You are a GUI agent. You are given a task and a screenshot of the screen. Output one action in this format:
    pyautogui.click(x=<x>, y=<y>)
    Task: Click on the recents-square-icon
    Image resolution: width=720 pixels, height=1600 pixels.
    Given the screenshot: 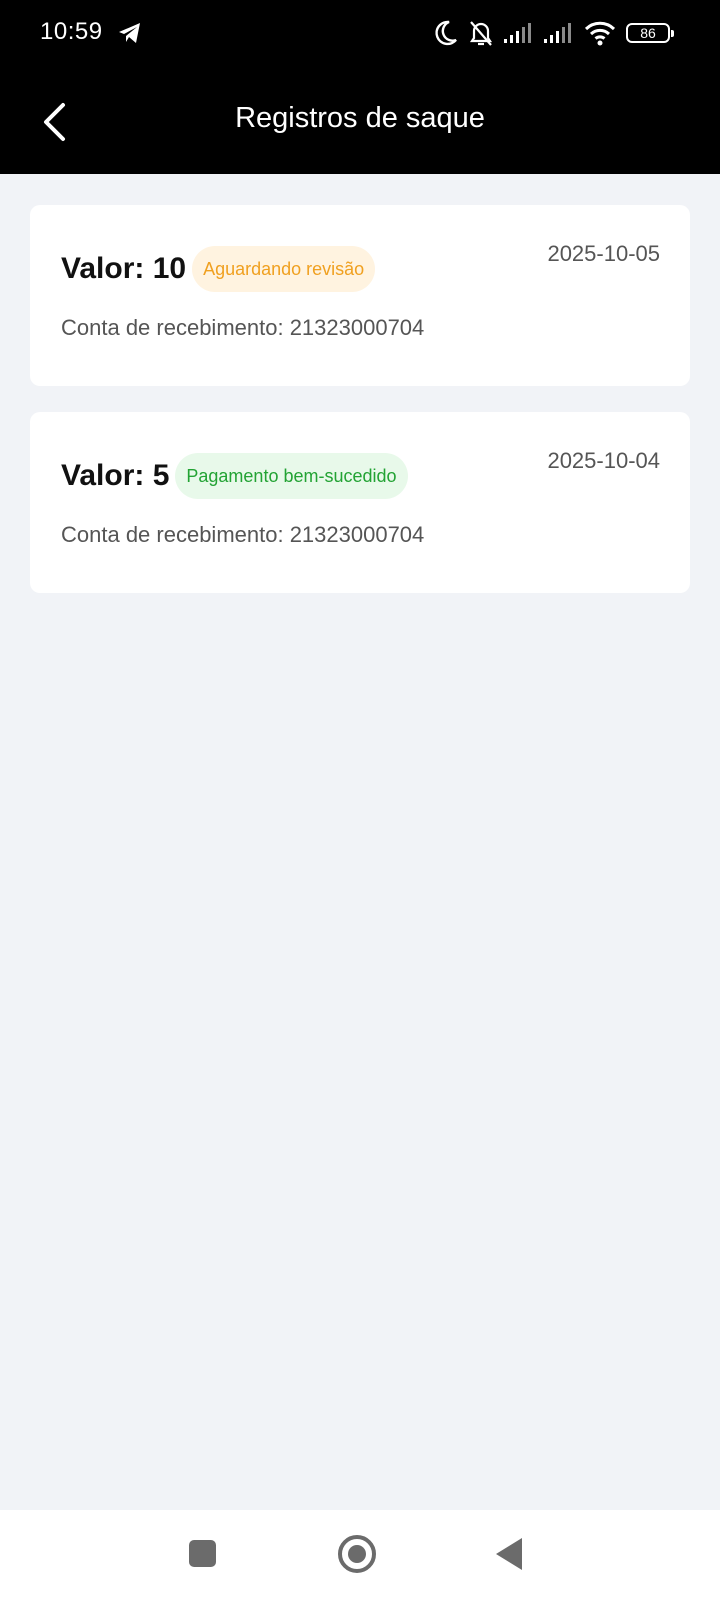 What is the action you would take?
    pyautogui.click(x=202, y=1553)
    